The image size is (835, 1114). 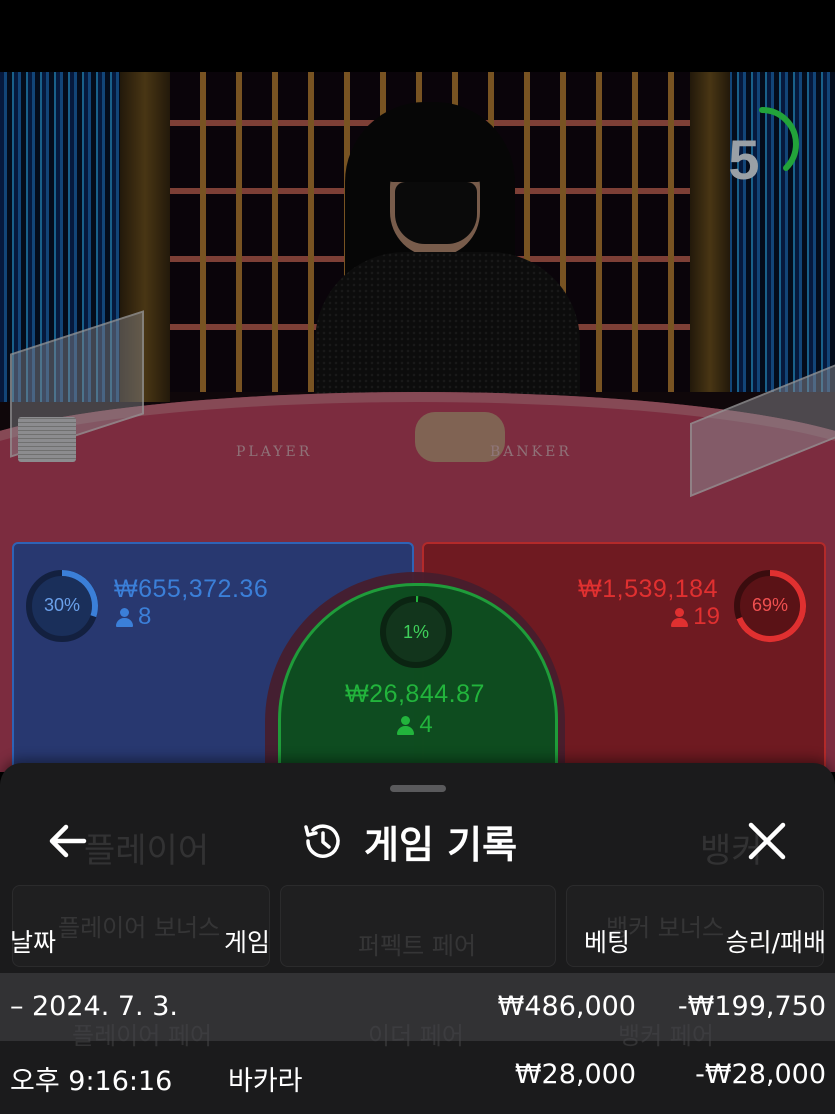 I want to click on player-bettor-count: 8, so click(x=133, y=617).